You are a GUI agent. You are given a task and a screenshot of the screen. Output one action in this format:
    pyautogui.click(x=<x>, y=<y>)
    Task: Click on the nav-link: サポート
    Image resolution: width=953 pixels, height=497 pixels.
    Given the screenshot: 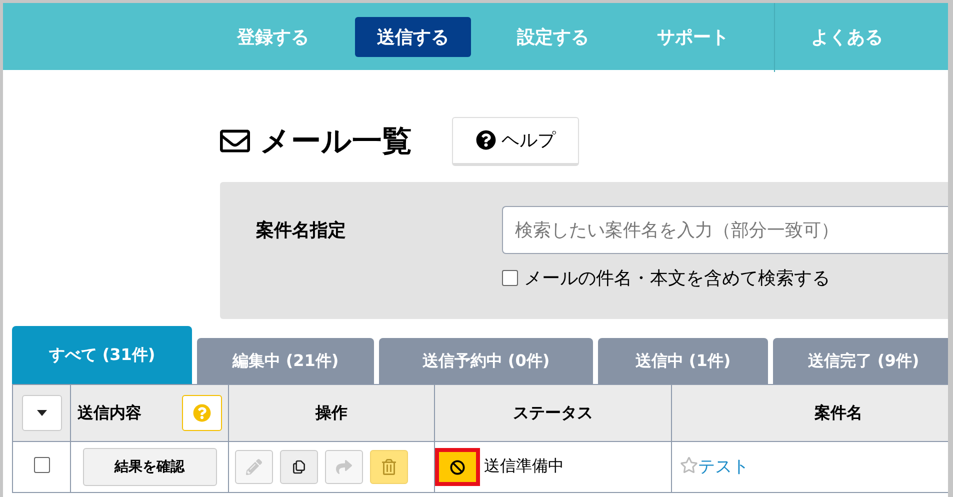 What is the action you would take?
    pyautogui.click(x=693, y=36)
    